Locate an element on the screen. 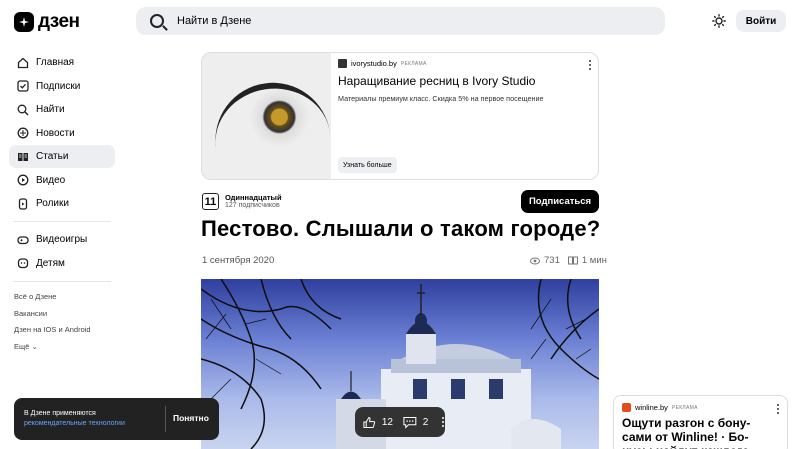 This screenshot has width=800, height=449. ad-image is located at coordinates (266, 116).